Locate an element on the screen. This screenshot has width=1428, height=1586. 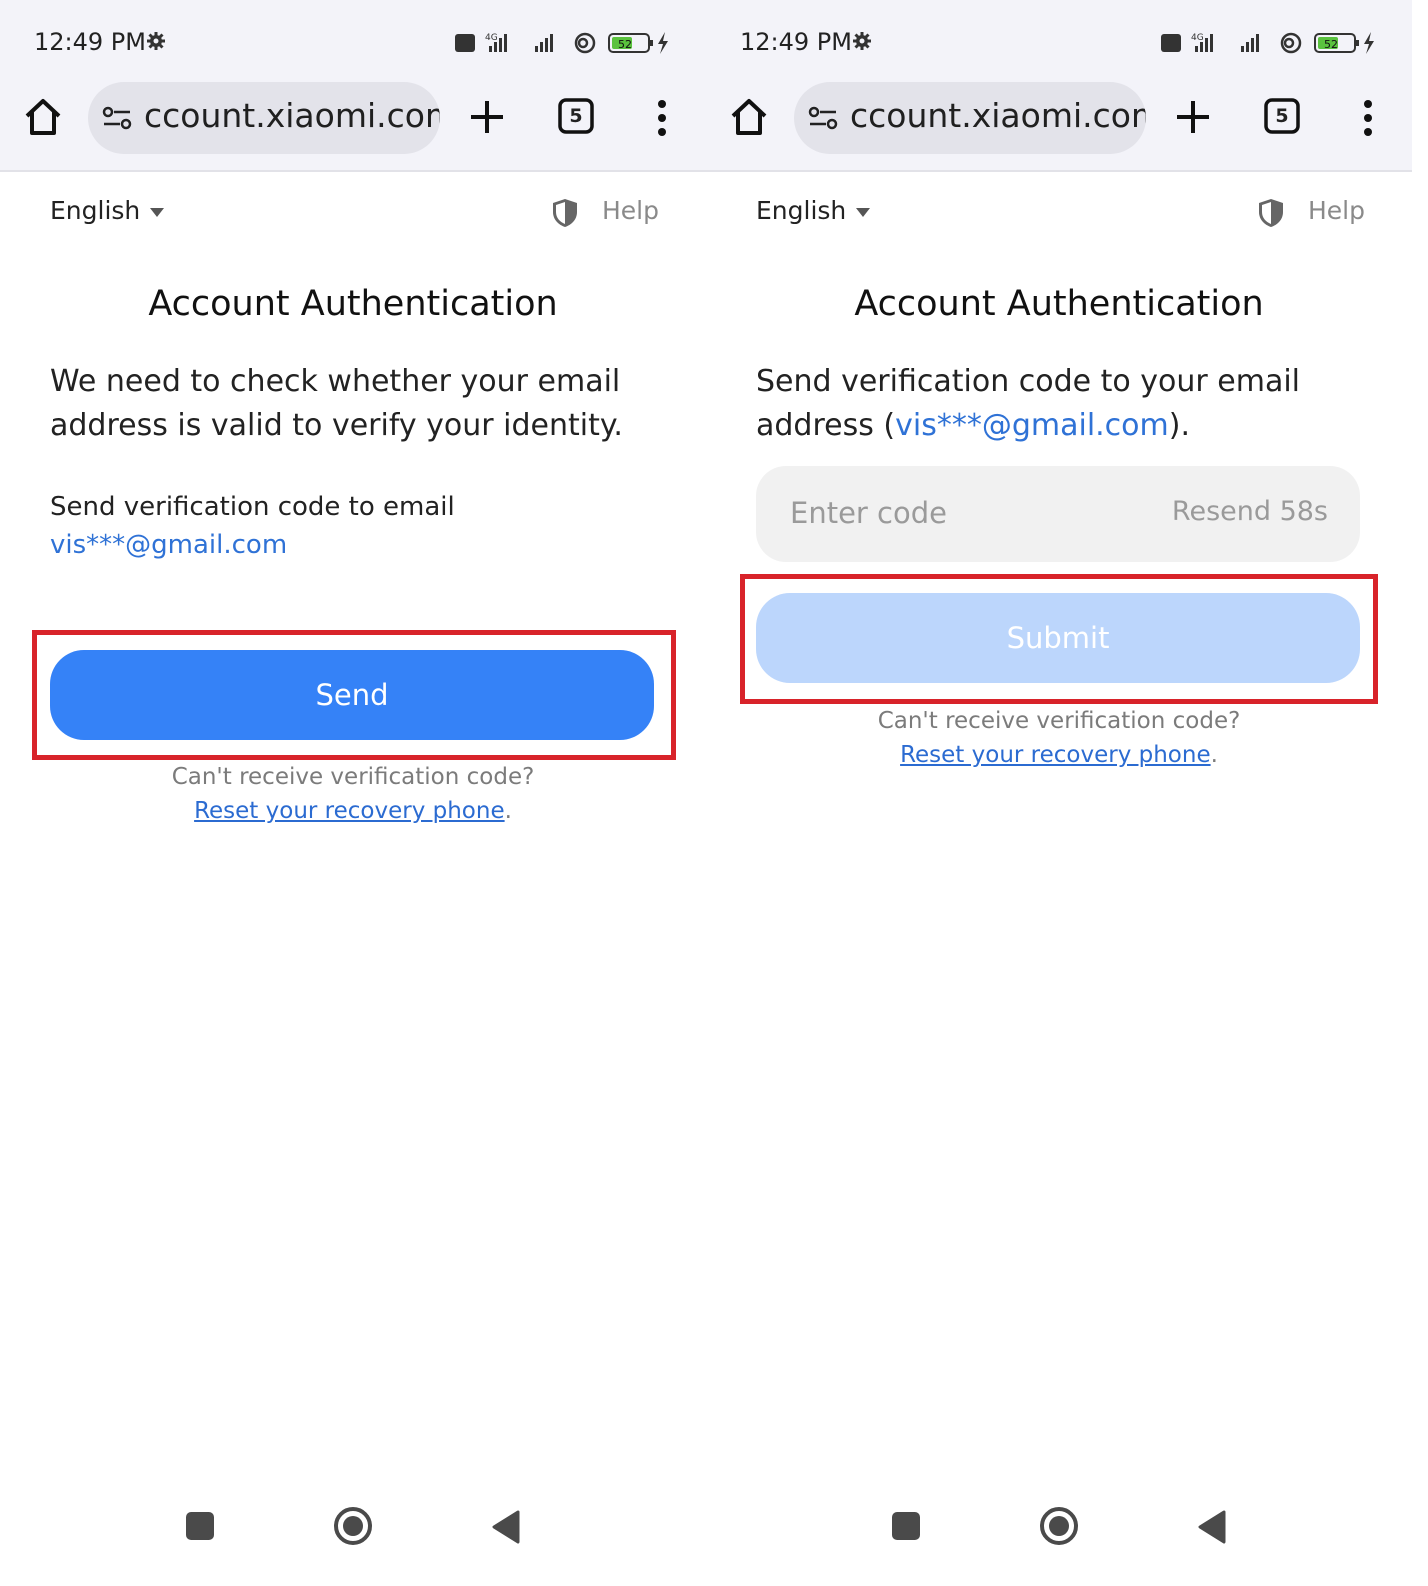
send-button: Send is located at coordinates (352, 695).